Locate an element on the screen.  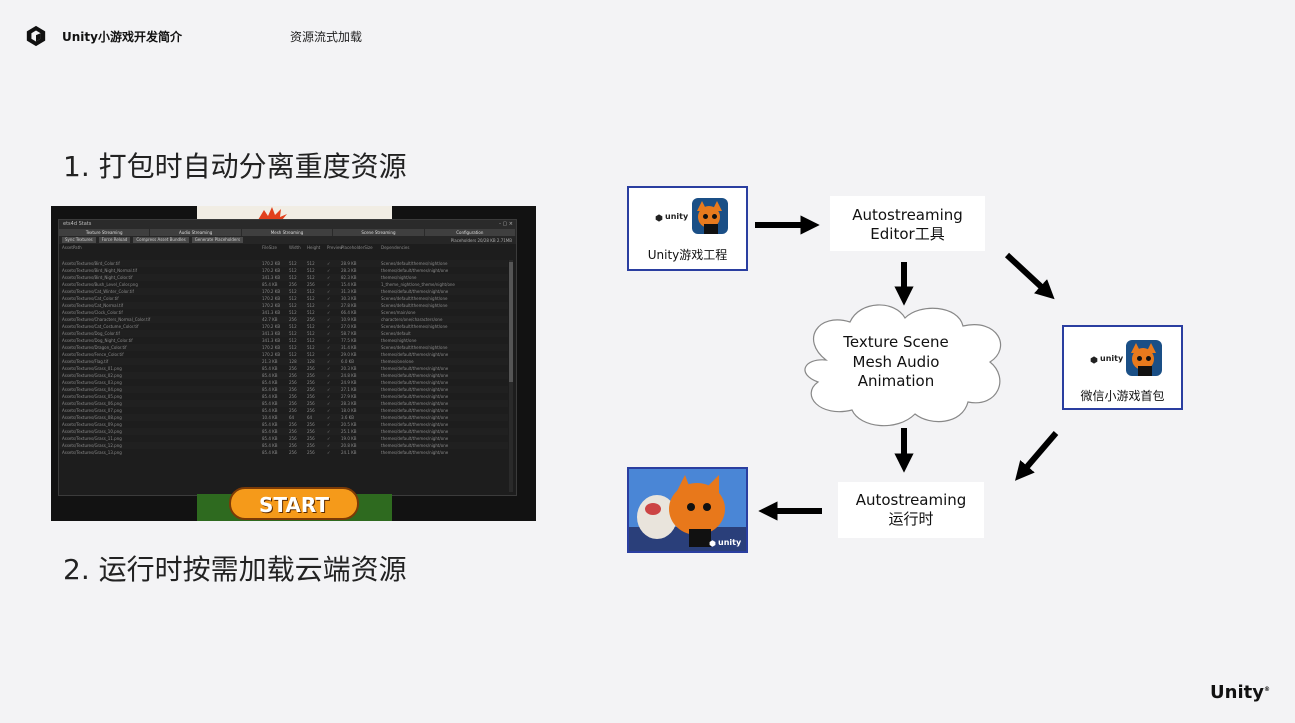
table-cell: 341.3 KB is located at coordinates (271, 340).